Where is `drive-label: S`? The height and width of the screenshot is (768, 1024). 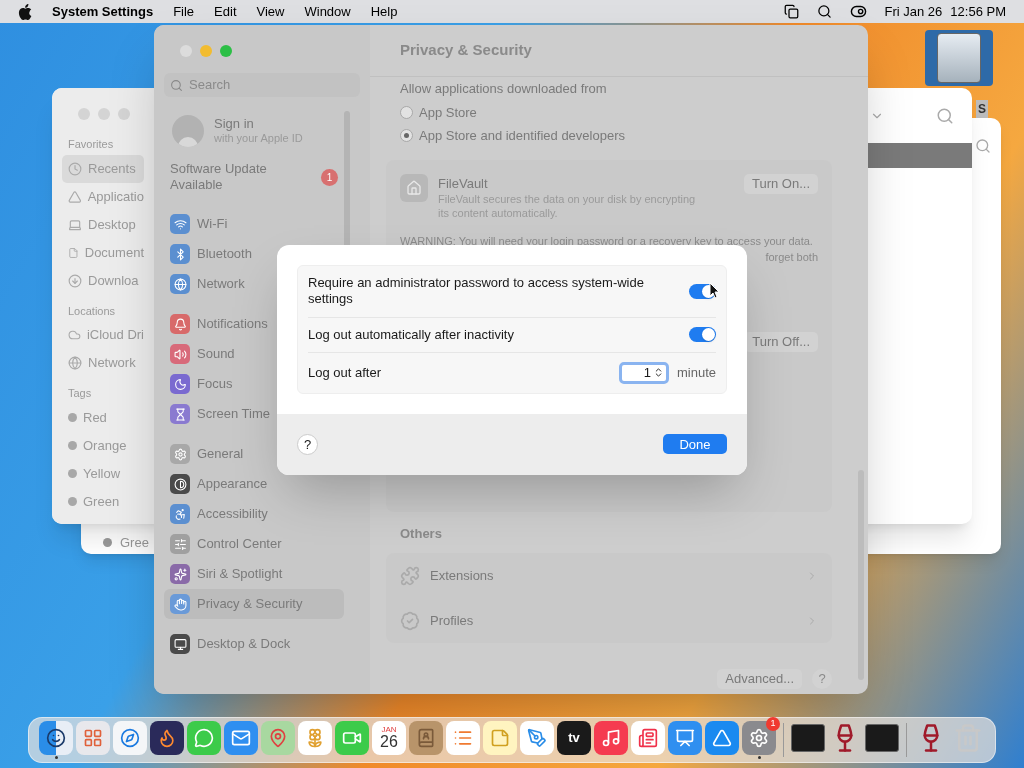 drive-label: S is located at coordinates (982, 109).